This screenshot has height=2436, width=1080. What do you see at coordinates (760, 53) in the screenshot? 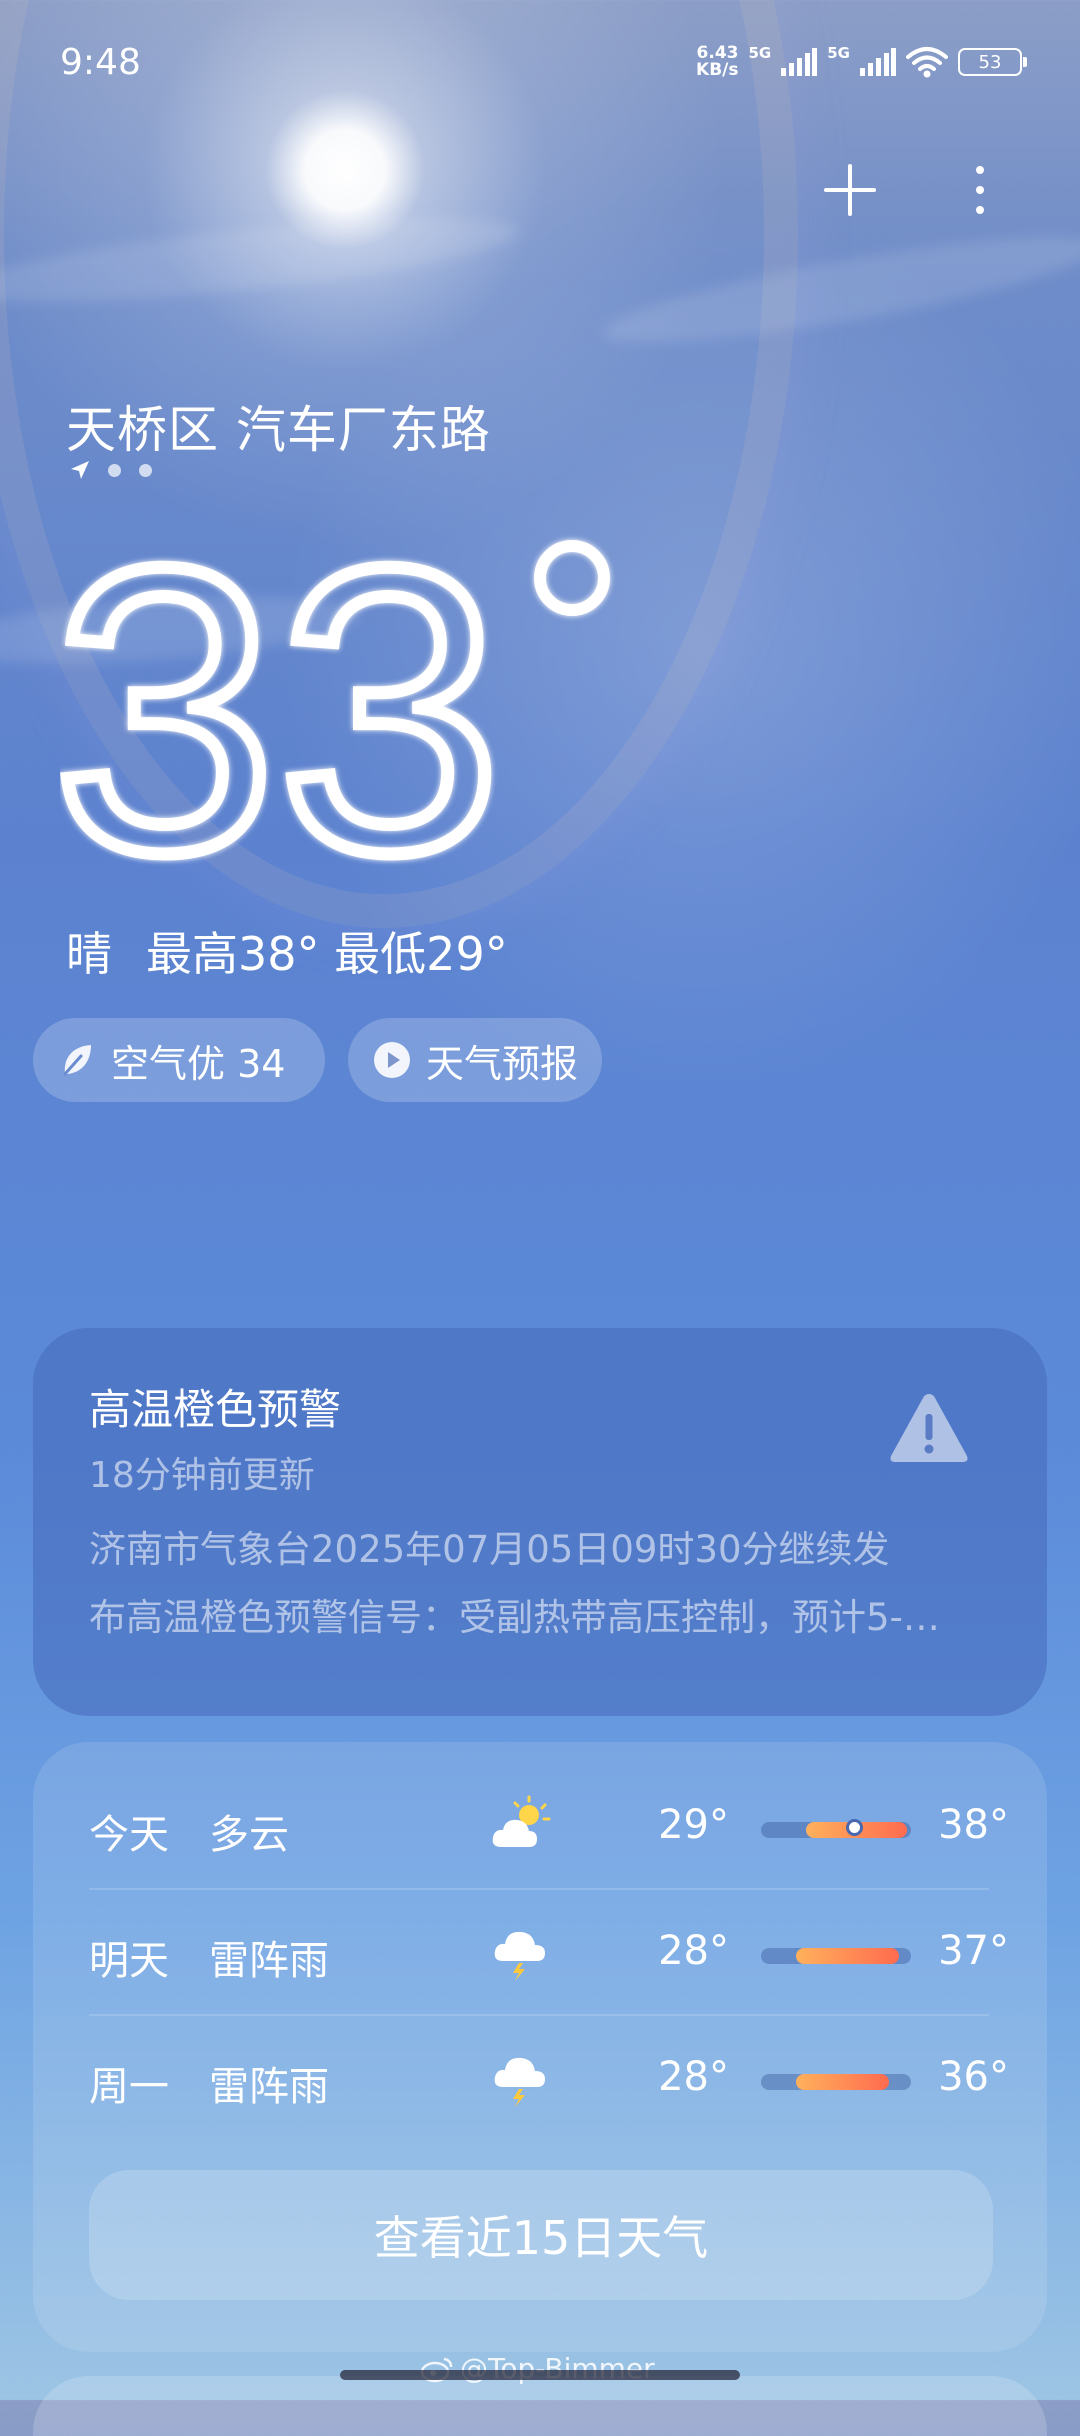
I see `network-type-1: 5G` at bounding box center [760, 53].